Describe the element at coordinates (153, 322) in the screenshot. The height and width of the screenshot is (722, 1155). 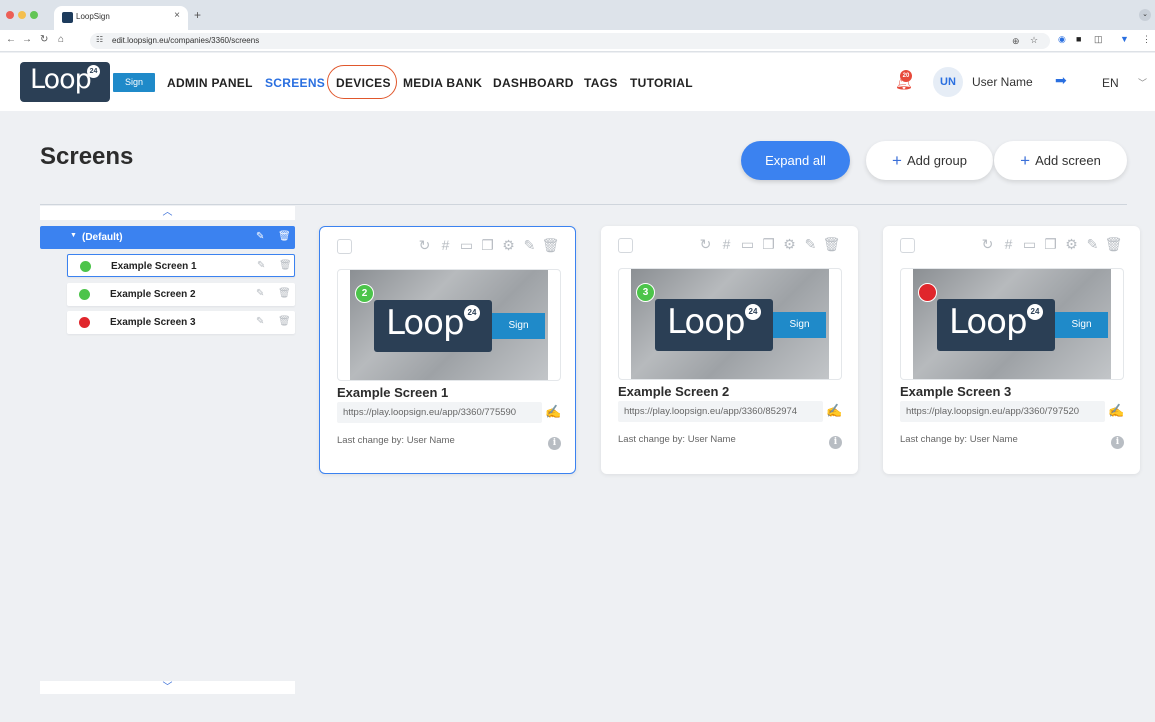
I see `tree-item-label: Example Screen 3` at that location.